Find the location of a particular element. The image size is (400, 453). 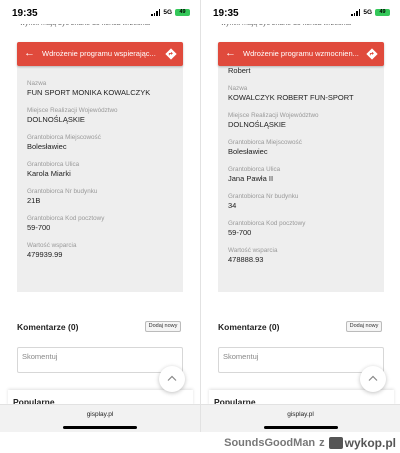

field-value-grant-value: 479939.99 is located at coordinates (45, 254).